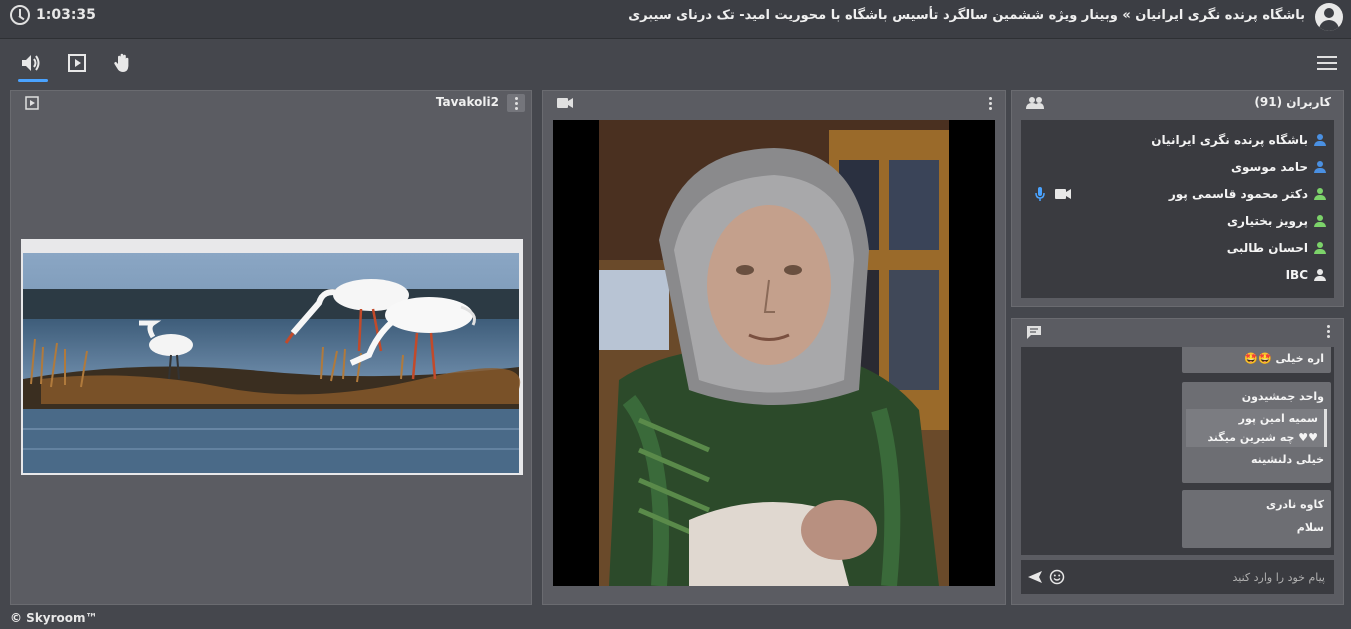 The width and height of the screenshot is (1351, 629). Describe the element at coordinates (1238, 193) in the screenshot. I see `user-name: دکتر محمود قاسمی پور` at that location.